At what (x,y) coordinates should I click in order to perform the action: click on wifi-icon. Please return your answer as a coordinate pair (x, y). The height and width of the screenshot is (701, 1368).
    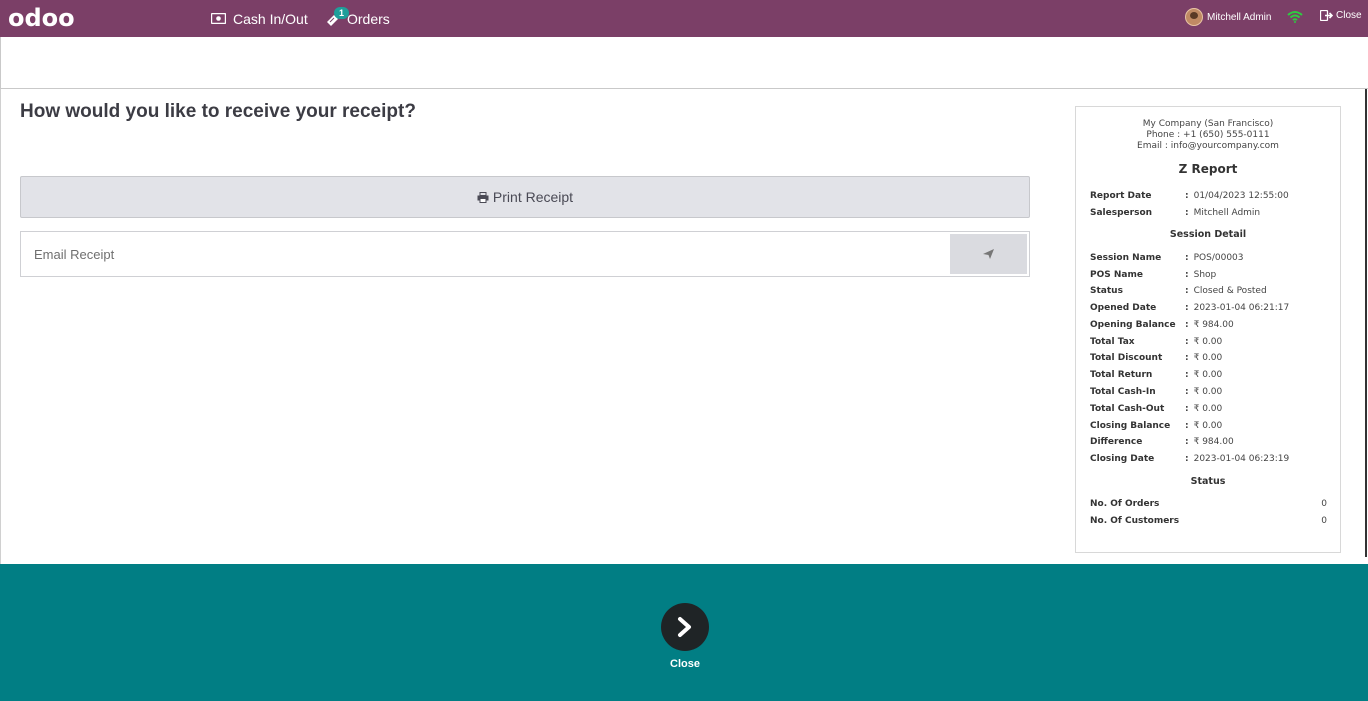
    Looking at the image, I should click on (1295, 17).